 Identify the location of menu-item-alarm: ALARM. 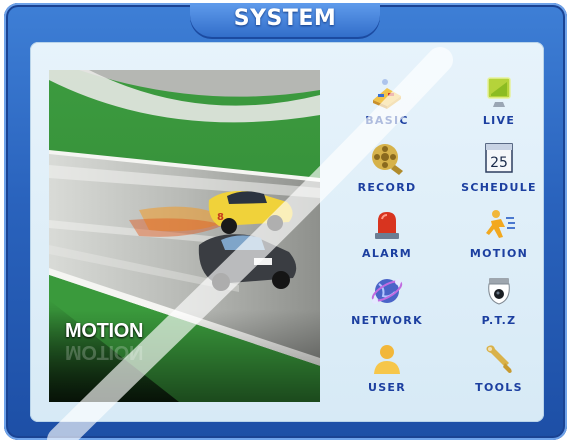
(387, 238).